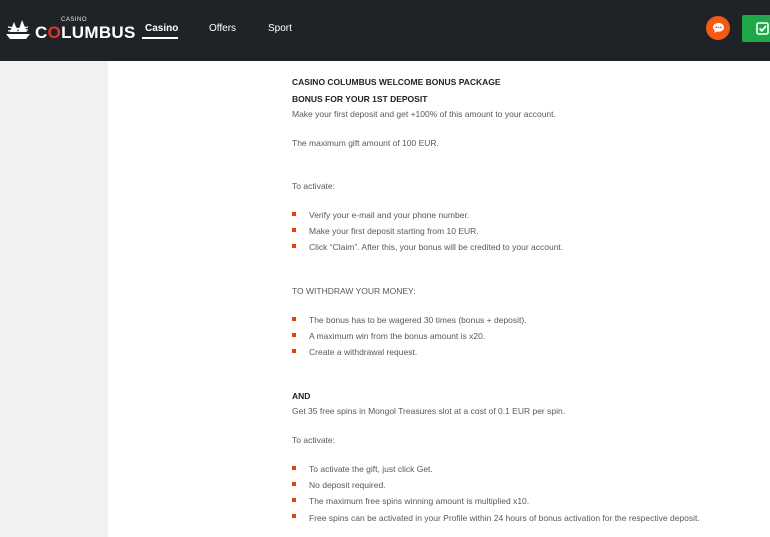 This screenshot has height=537, width=770. I want to click on casino-columbus-logo: CASINO COLUMBUS, so click(69, 30).